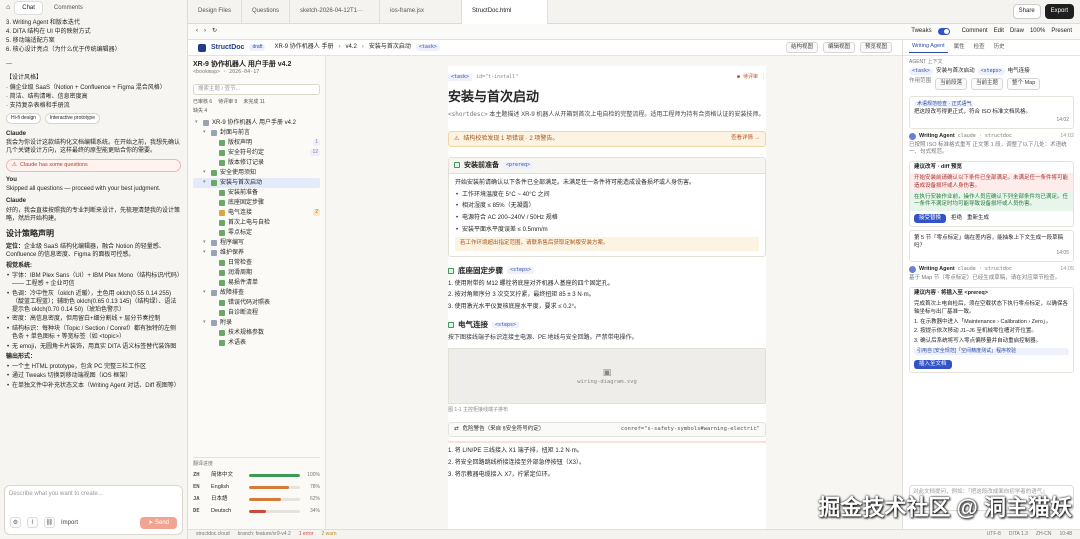 The image size is (1080, 539). I want to click on section-heading: 底座固定步骤 <steps>, so click(607, 271).